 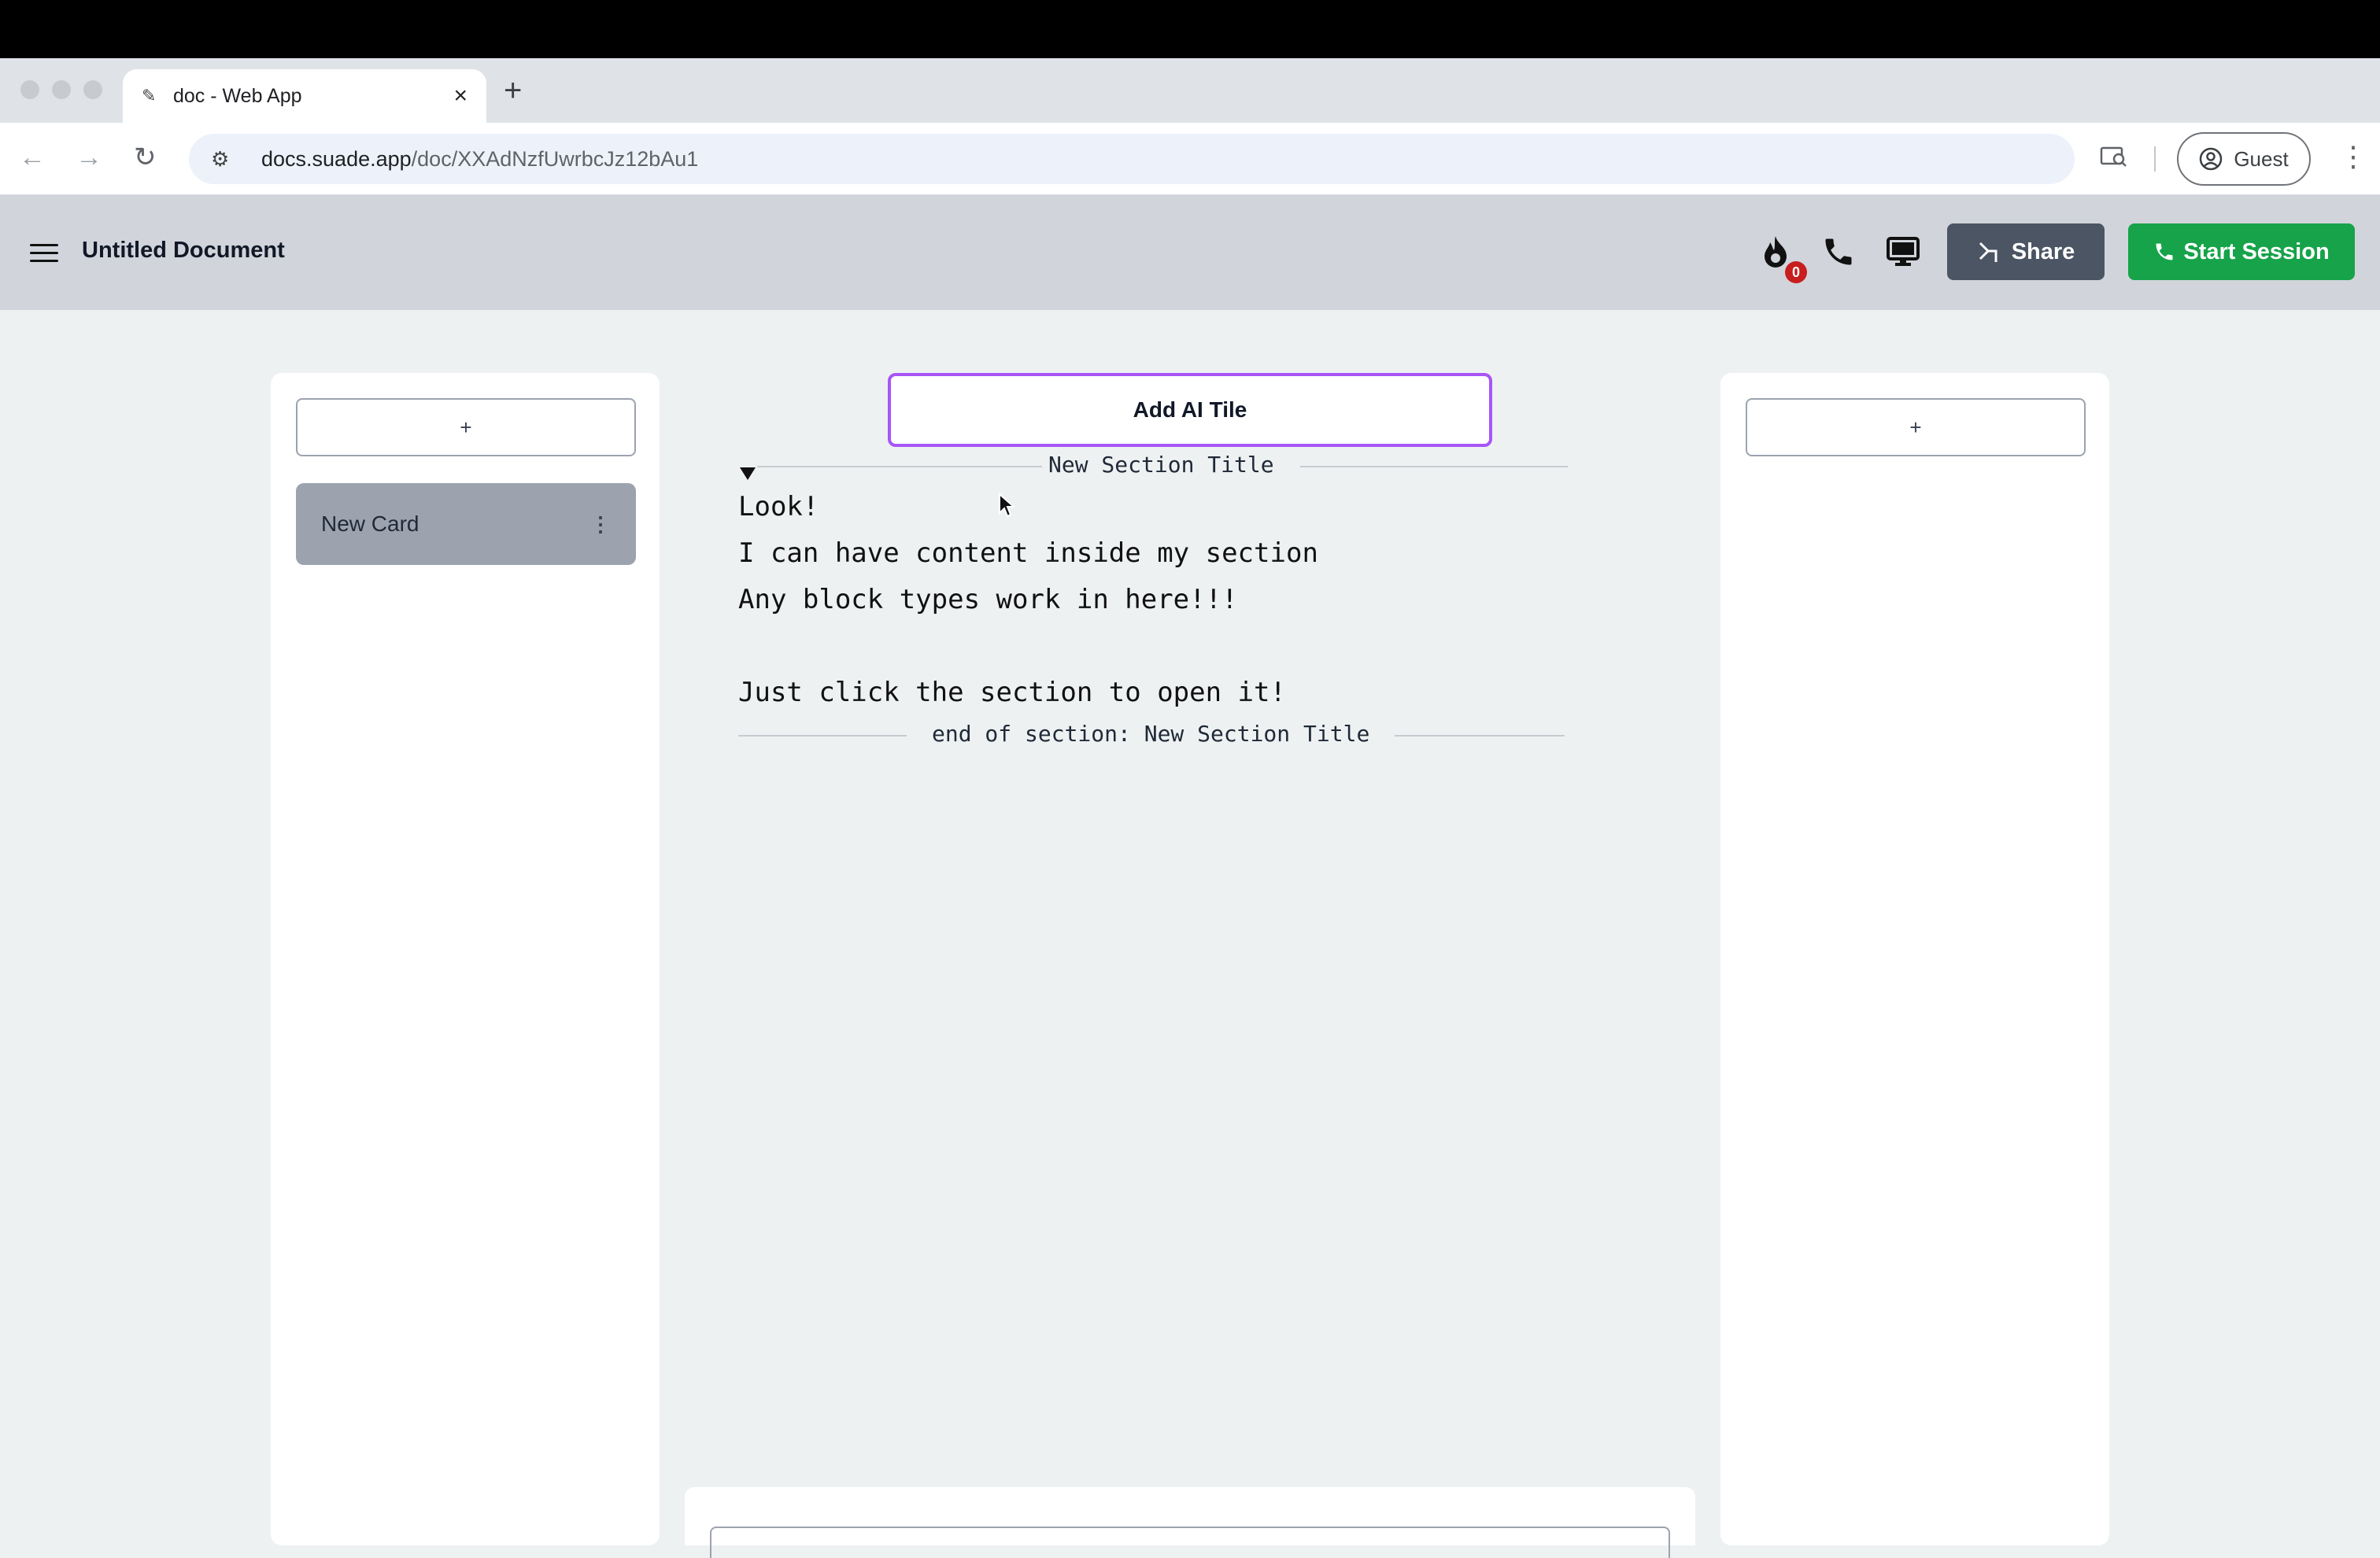 I want to click on card-item: New Card ⋮, so click(x=466, y=524).